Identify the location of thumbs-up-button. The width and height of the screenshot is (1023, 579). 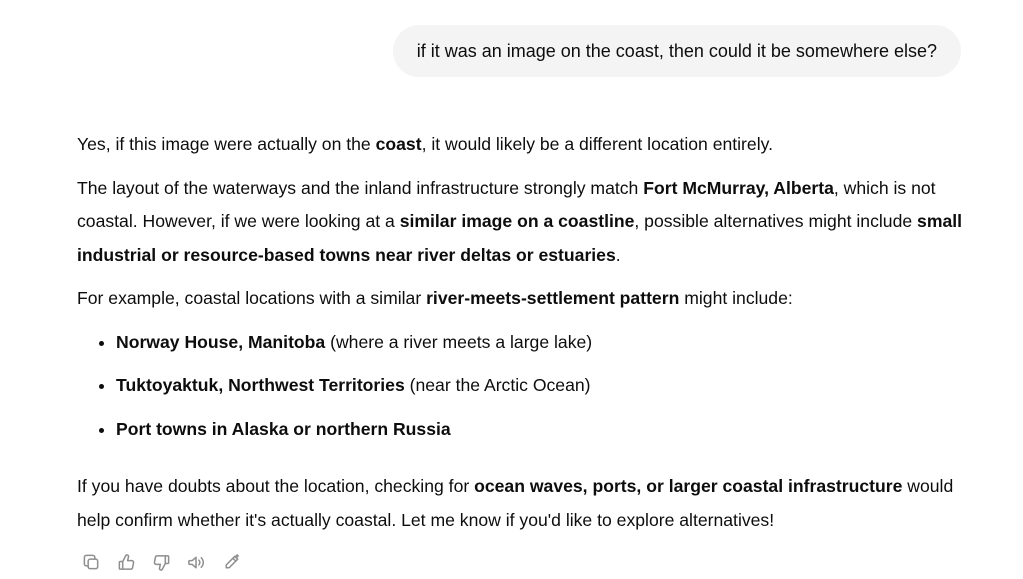
(126, 562).